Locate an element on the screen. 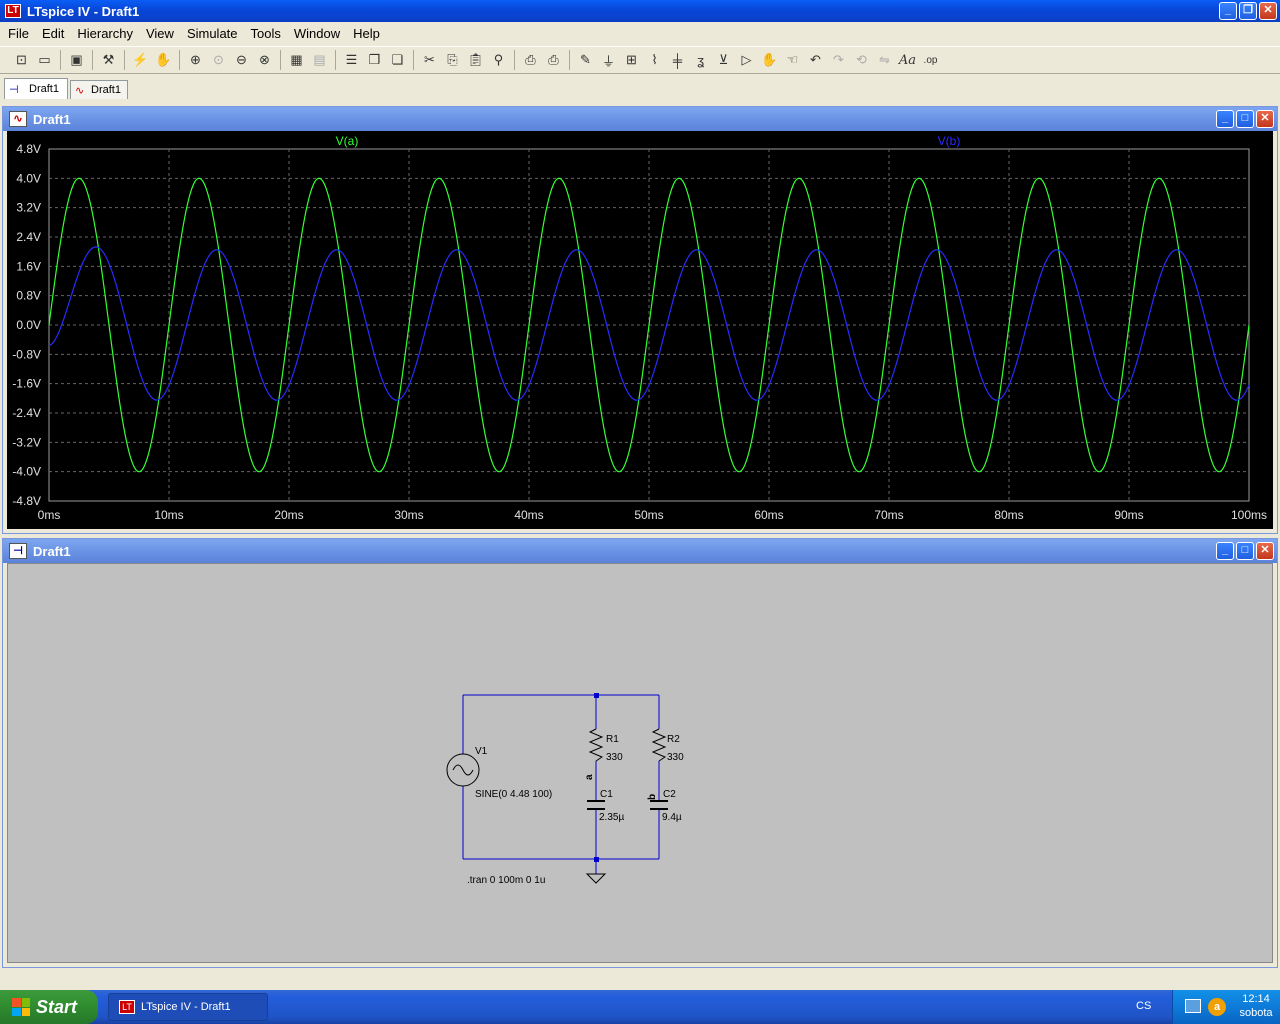 The image size is (1280, 1024). schematic-window-titlebar: ⊣ Draft1 _ □ ✕ is located at coordinates (640, 551).